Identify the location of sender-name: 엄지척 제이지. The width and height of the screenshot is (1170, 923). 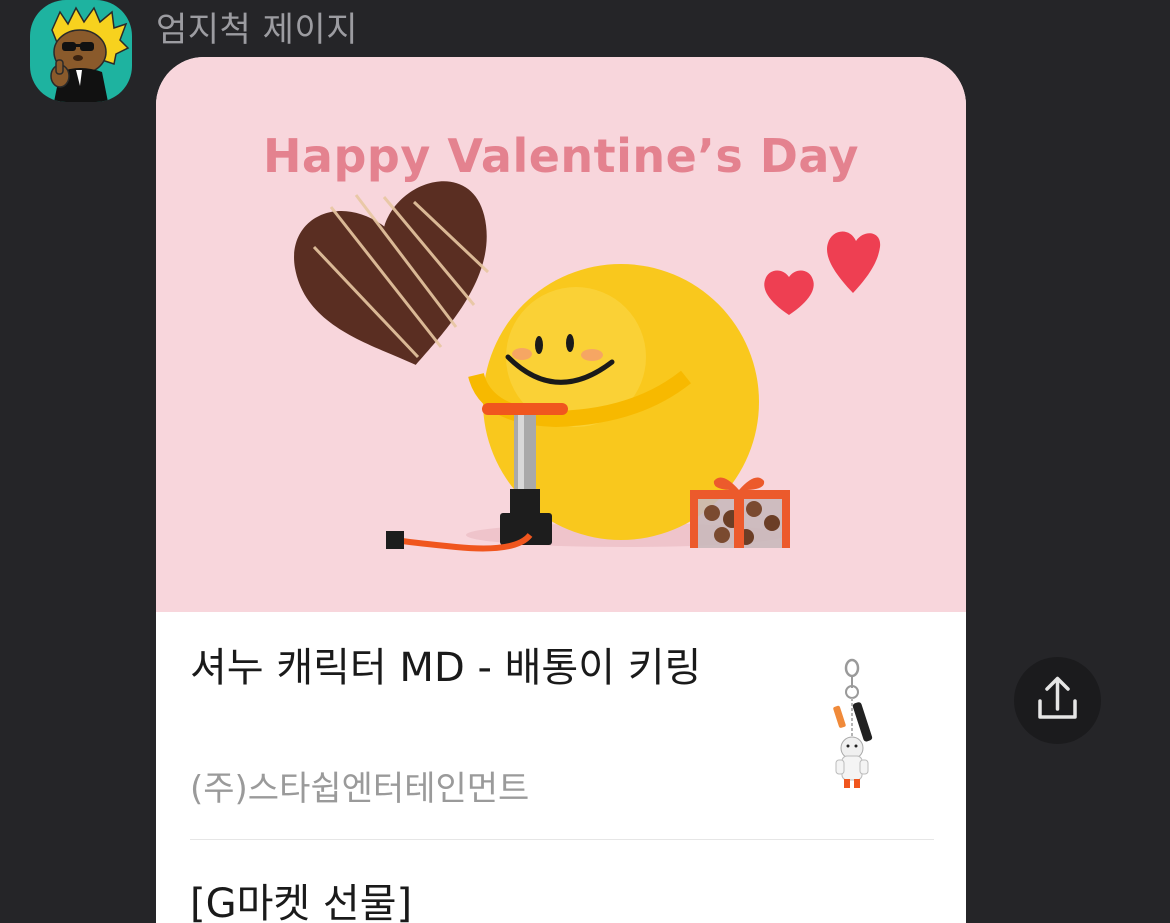
(257, 30).